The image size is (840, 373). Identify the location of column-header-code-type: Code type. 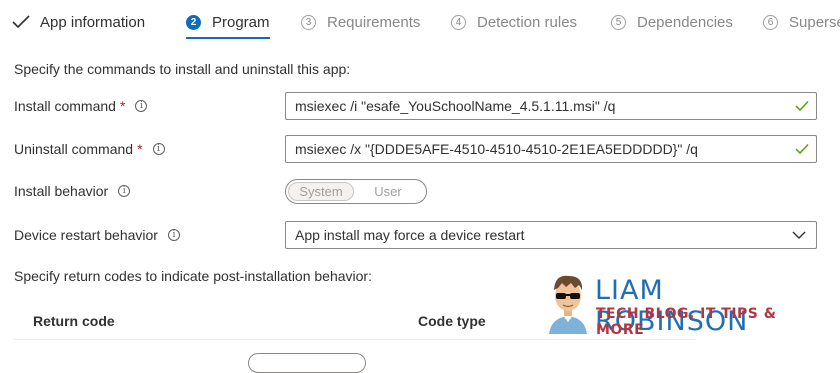
(452, 321).